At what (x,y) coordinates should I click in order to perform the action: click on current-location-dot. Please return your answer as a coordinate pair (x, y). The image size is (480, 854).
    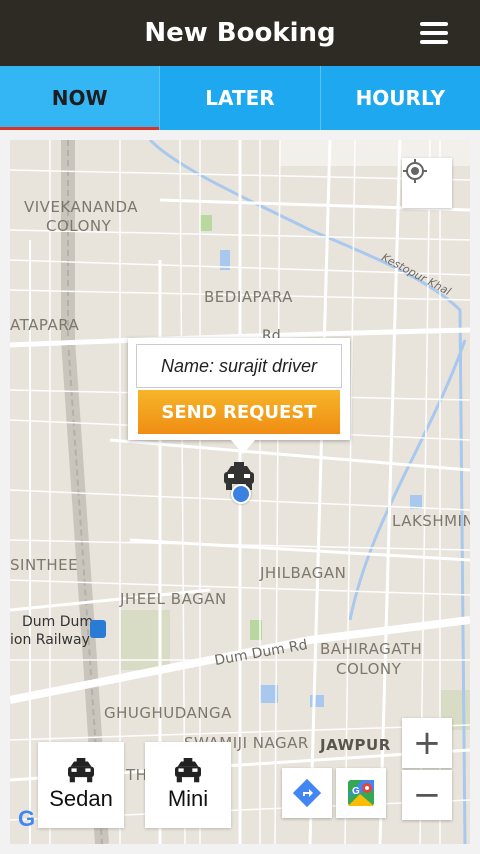
    Looking at the image, I should click on (241, 494).